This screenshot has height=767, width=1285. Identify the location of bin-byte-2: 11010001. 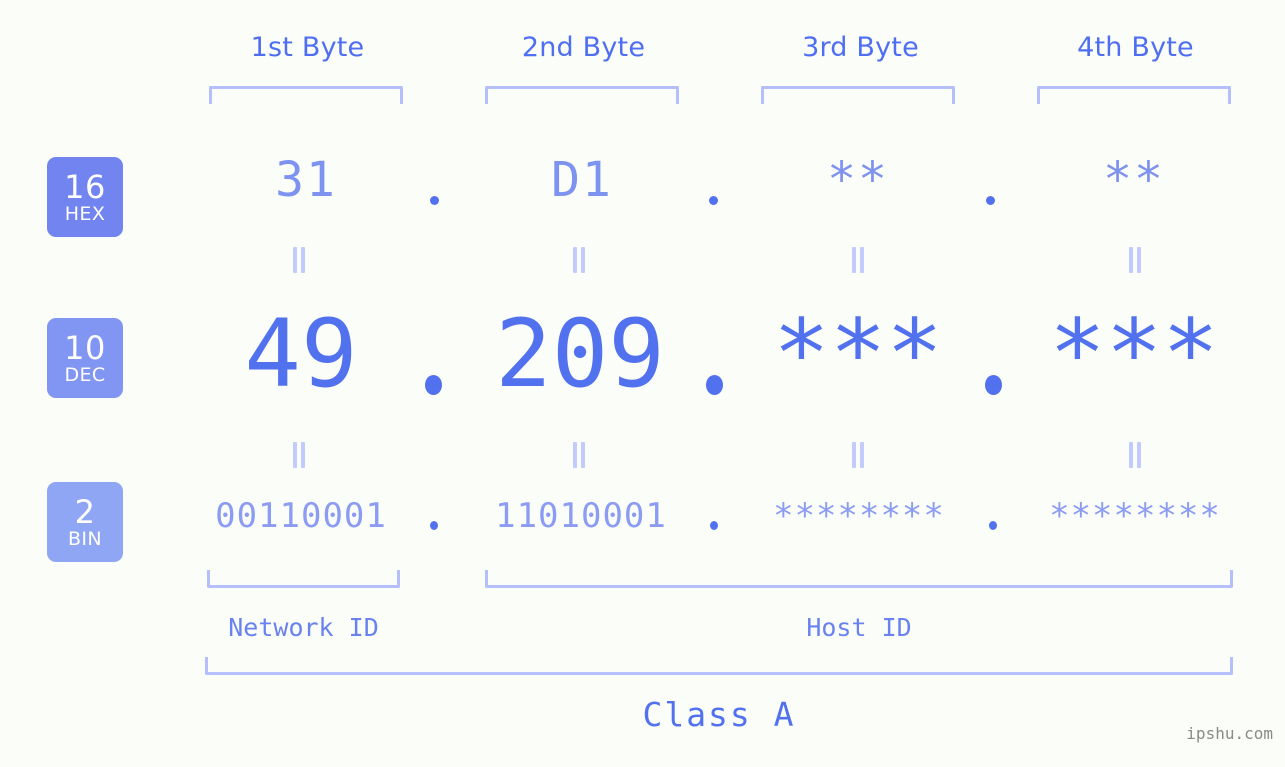
(581, 516).